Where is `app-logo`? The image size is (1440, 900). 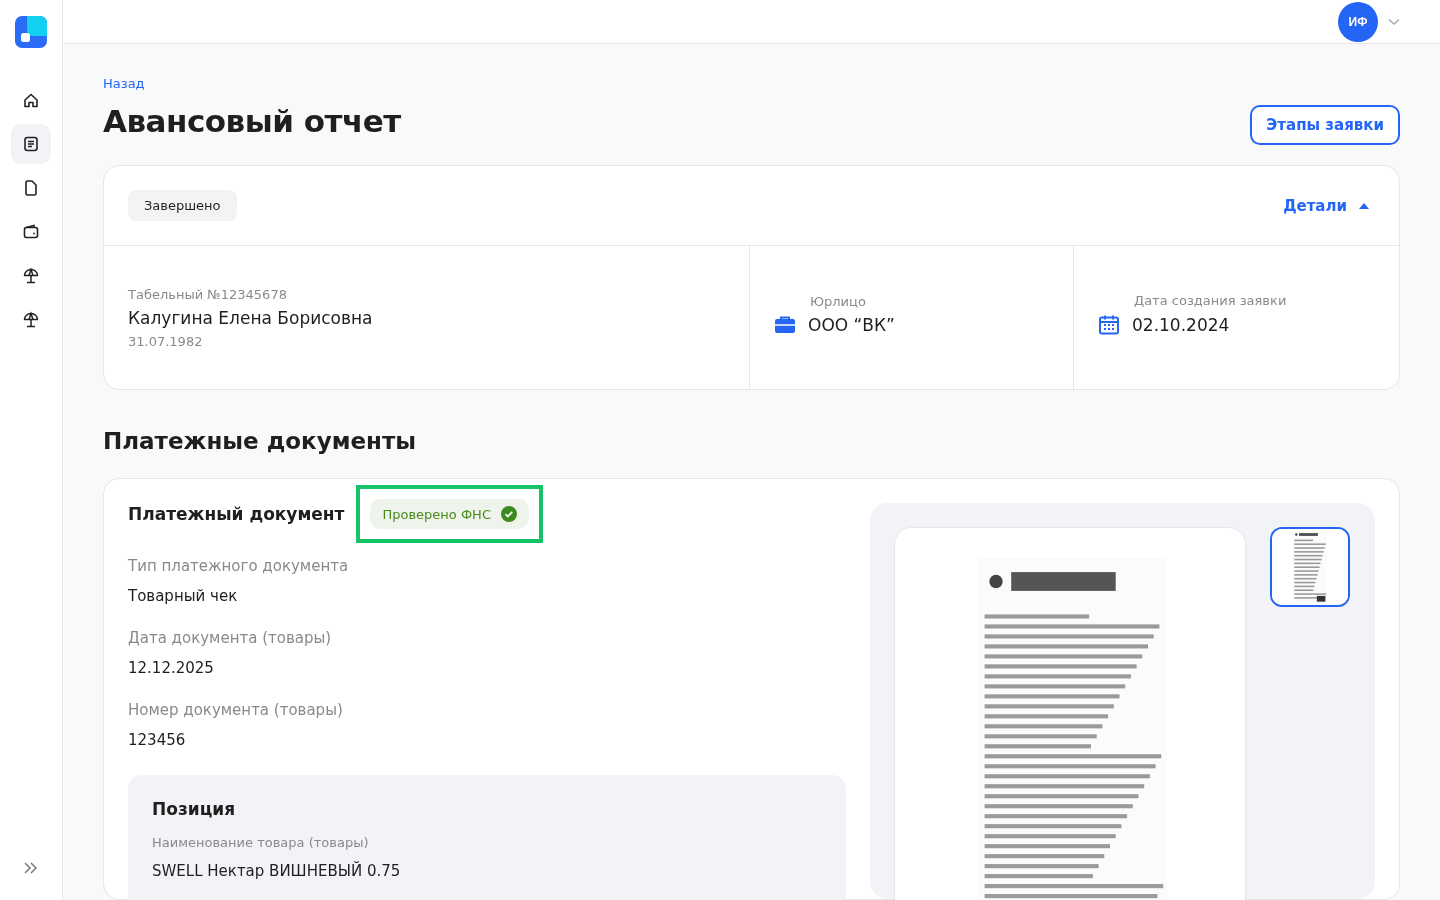 app-logo is located at coordinates (31, 32).